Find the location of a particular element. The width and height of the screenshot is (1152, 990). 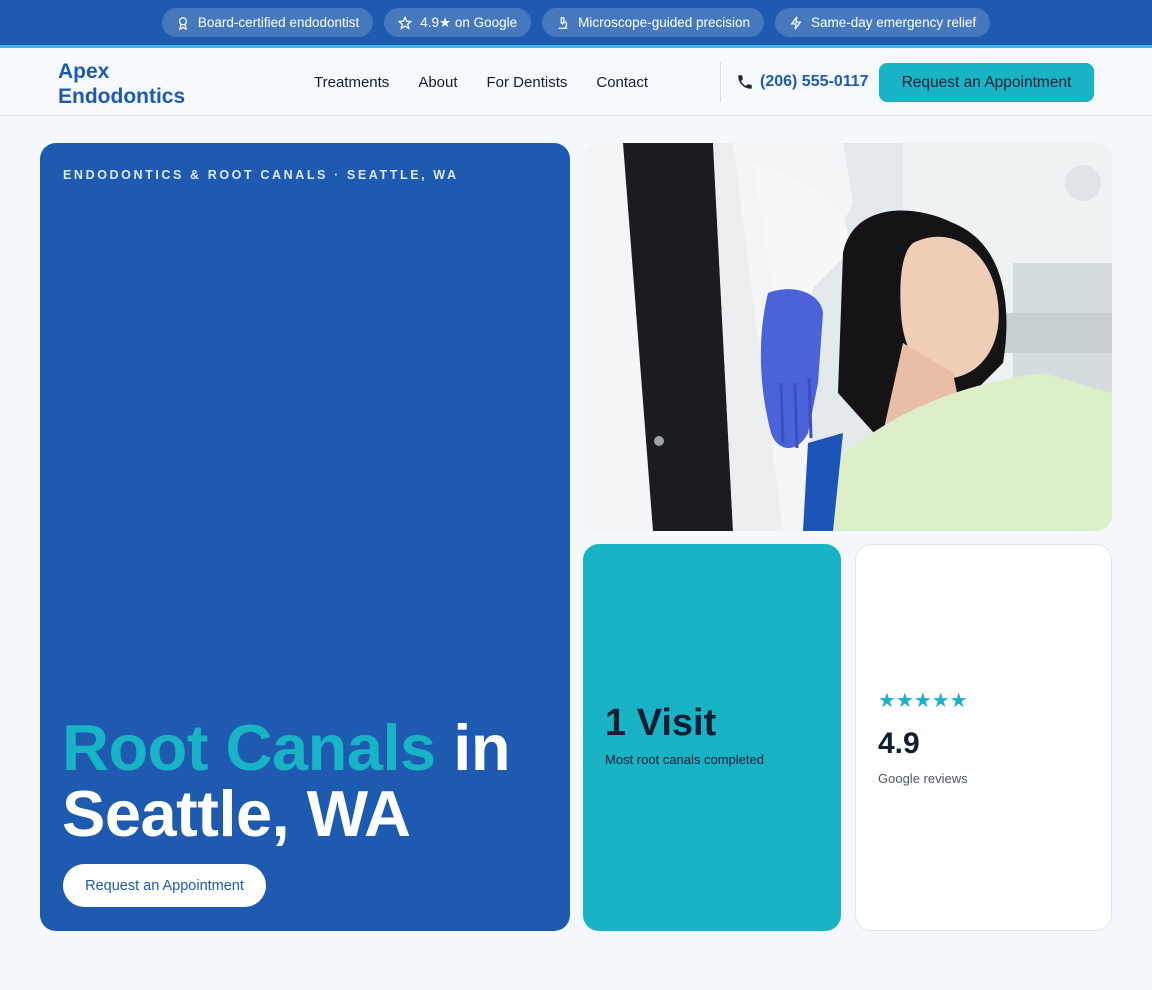

header-divider is located at coordinates (720, 82).